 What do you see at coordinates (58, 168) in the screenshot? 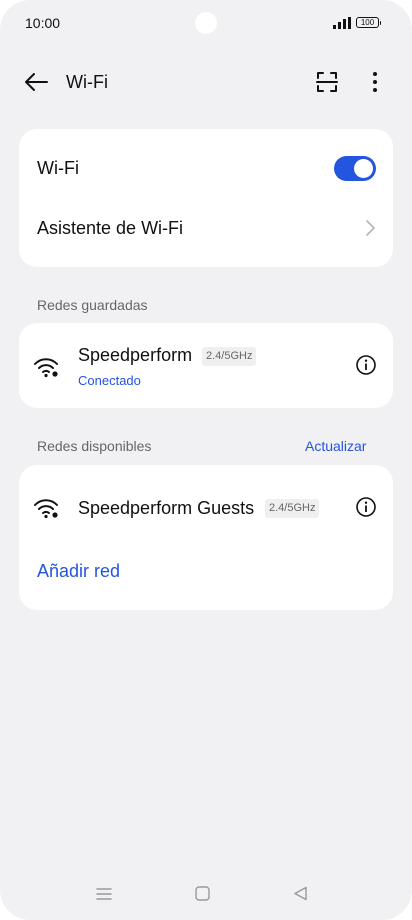
I see `wifi-toggle-label: Wi-Fi` at bounding box center [58, 168].